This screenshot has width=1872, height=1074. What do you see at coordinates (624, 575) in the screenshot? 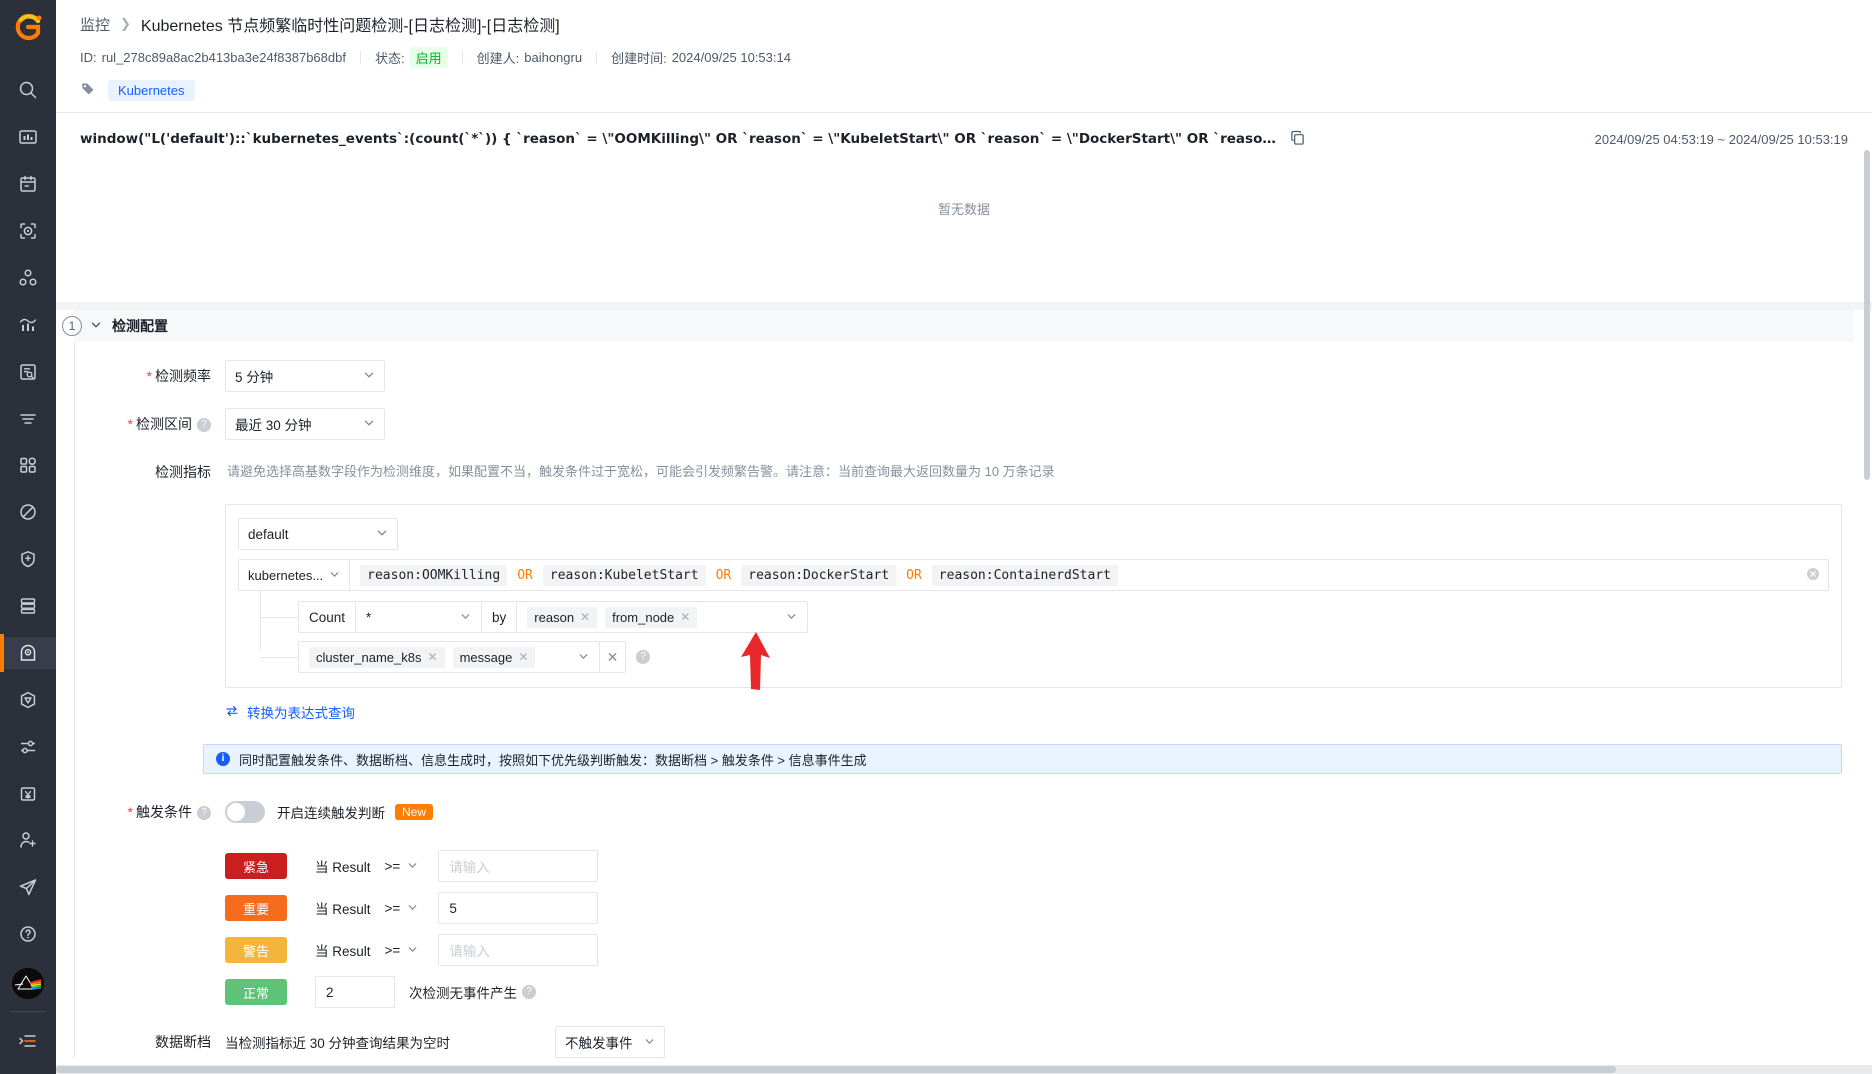
I see `filter-term: reason:KubeletStart` at bounding box center [624, 575].